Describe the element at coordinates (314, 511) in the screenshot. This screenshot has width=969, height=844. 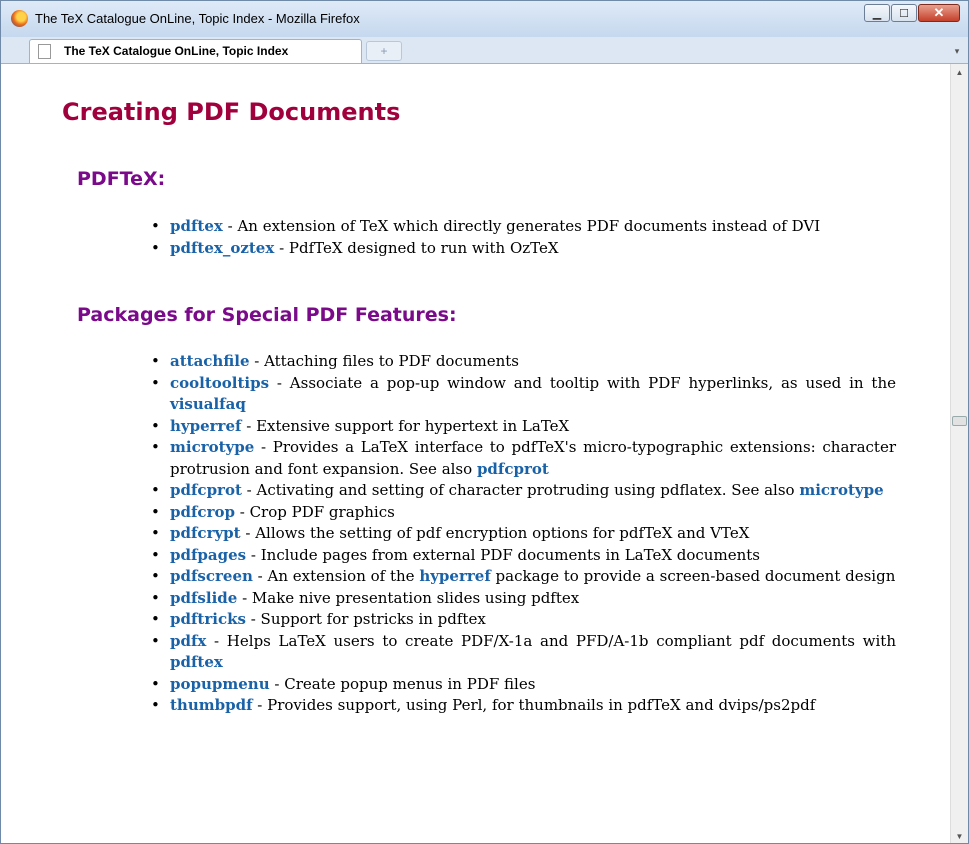
I see `package-description: - Crop PDF graphics` at that location.